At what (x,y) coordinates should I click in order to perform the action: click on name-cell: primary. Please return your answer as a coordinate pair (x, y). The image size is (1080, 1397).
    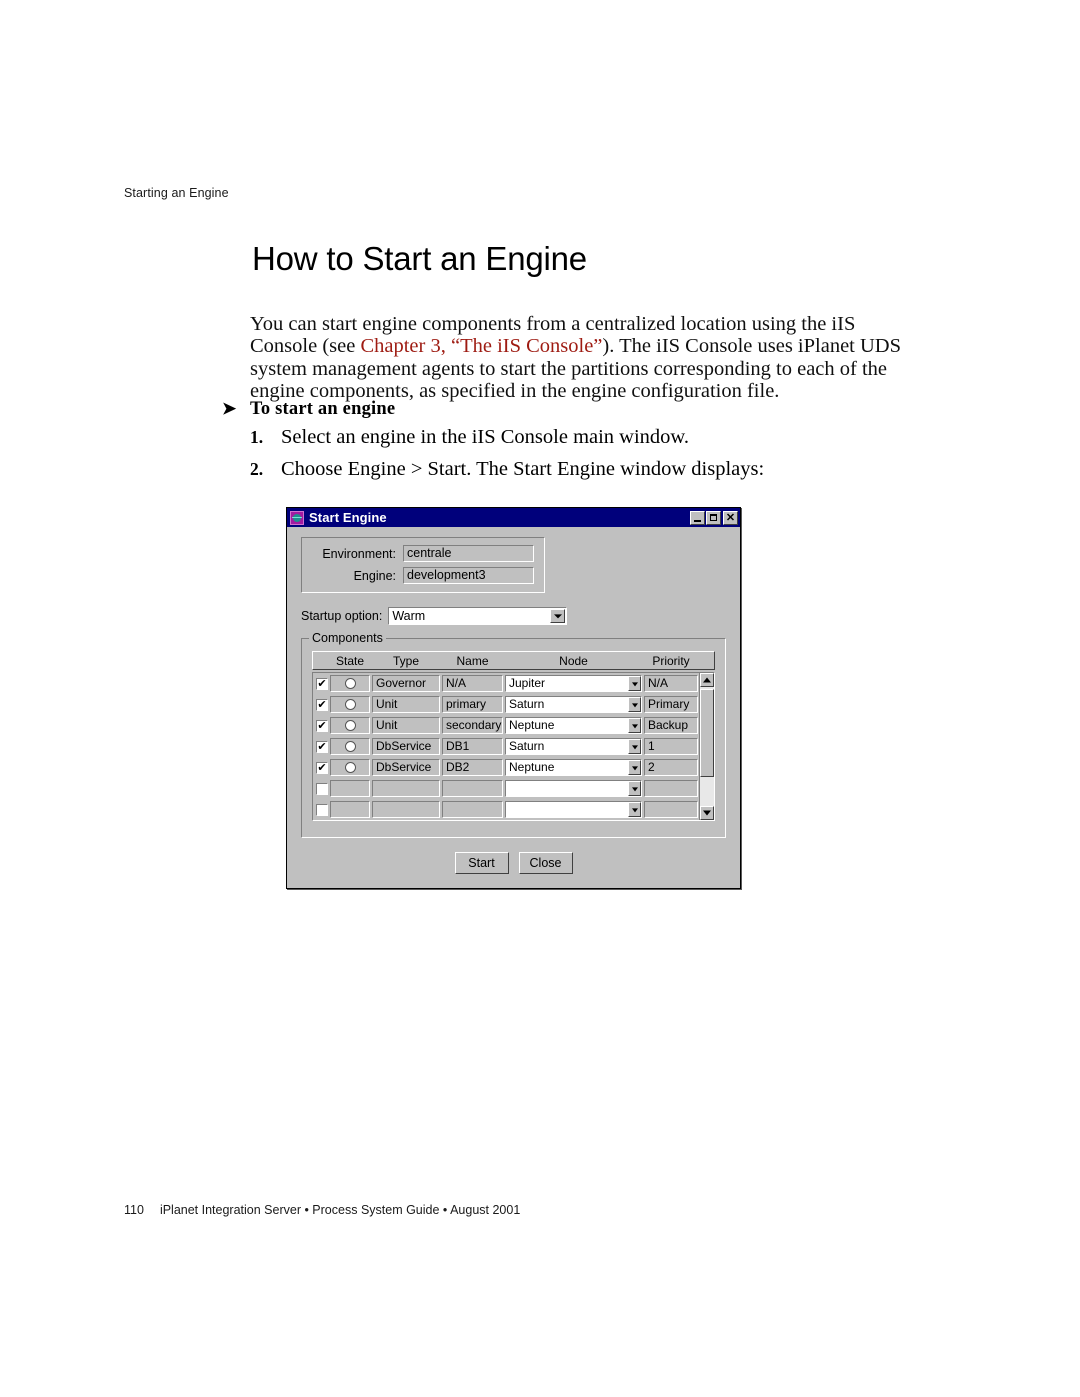
    Looking at the image, I should click on (472, 704).